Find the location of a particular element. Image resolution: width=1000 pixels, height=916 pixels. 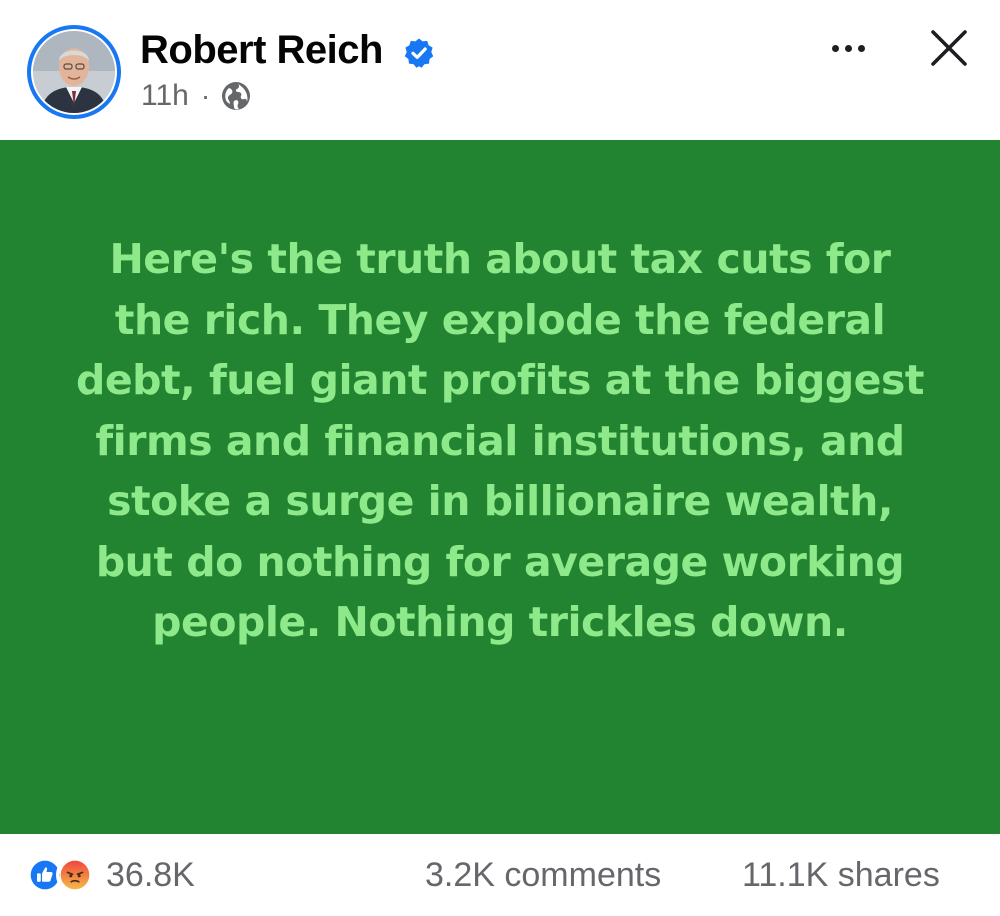

reactions-count: 36.8K is located at coordinates (150, 875).